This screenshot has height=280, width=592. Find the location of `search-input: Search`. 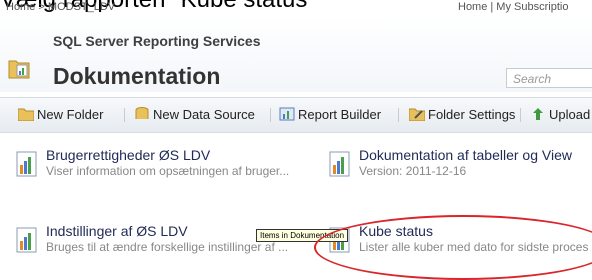

search-input: Search is located at coordinates (549, 78).